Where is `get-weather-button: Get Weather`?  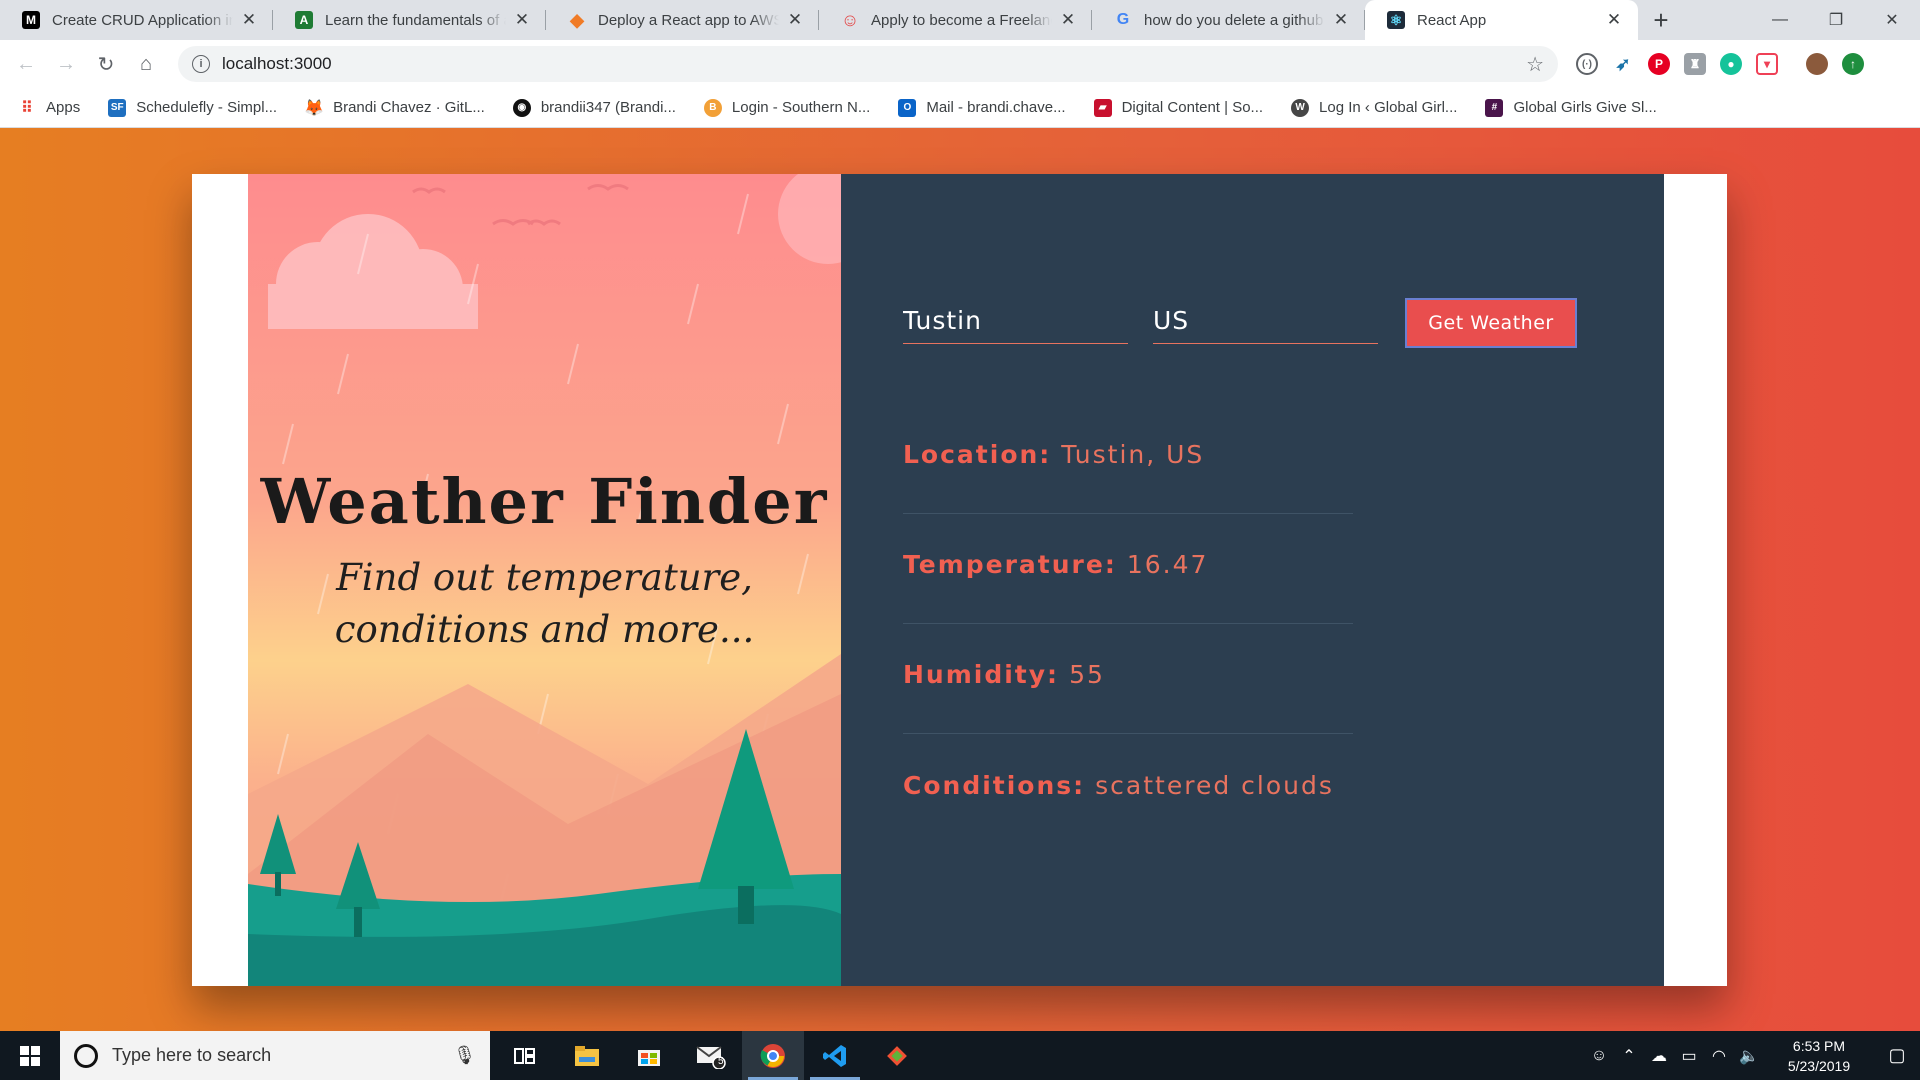 get-weather-button: Get Weather is located at coordinates (1491, 323).